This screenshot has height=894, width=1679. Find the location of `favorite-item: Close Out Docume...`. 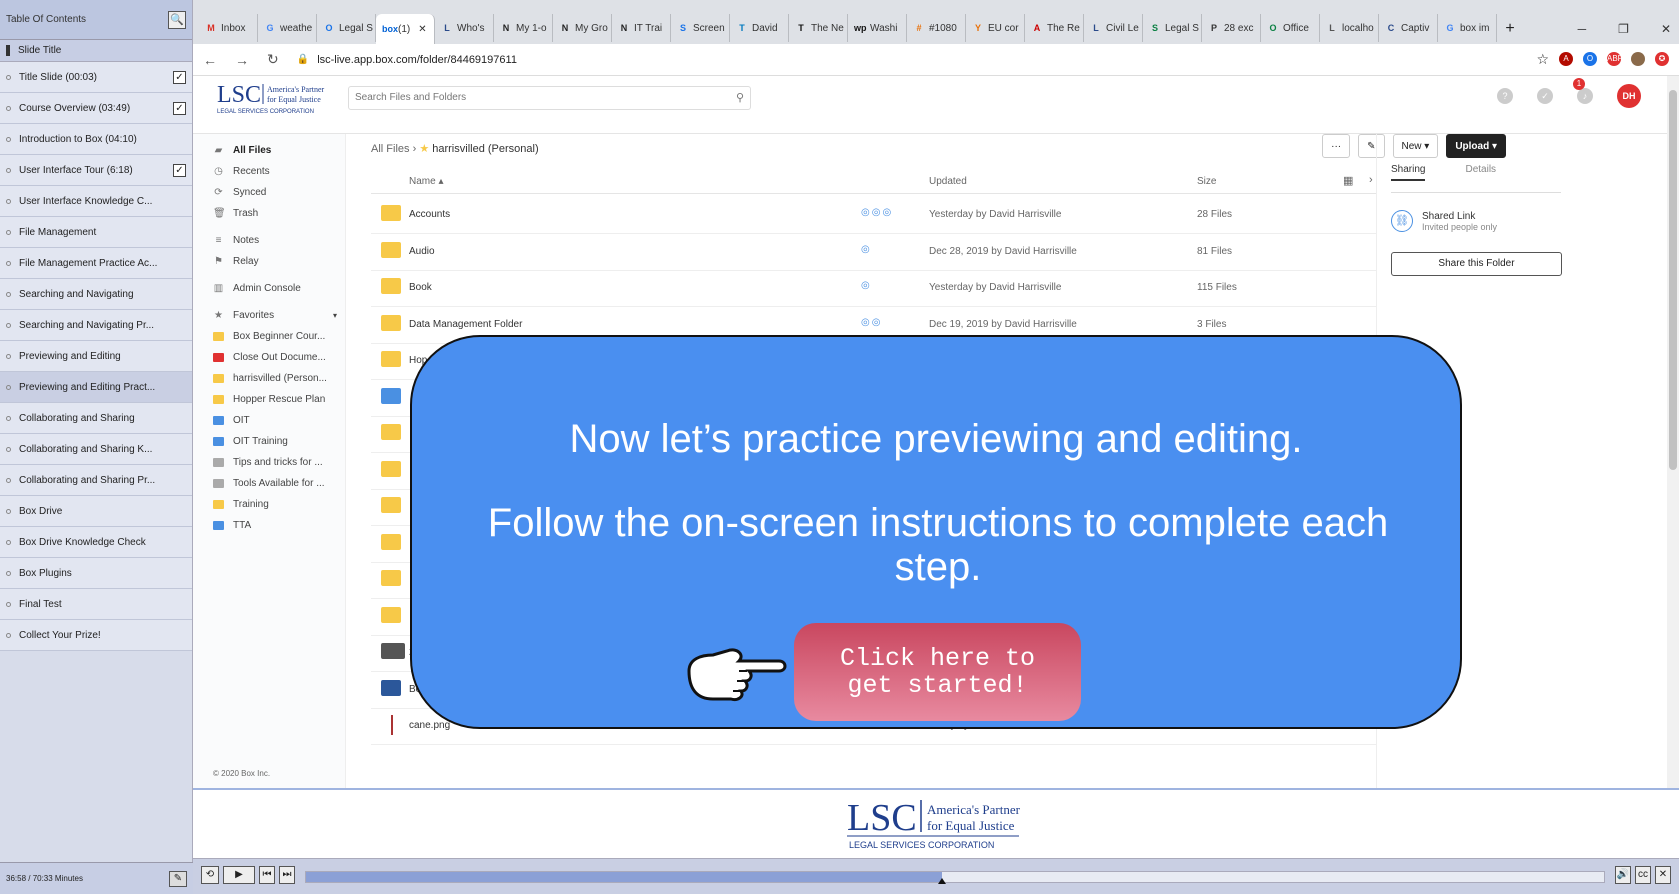

favorite-item: Close Out Docume... is located at coordinates (269, 357).